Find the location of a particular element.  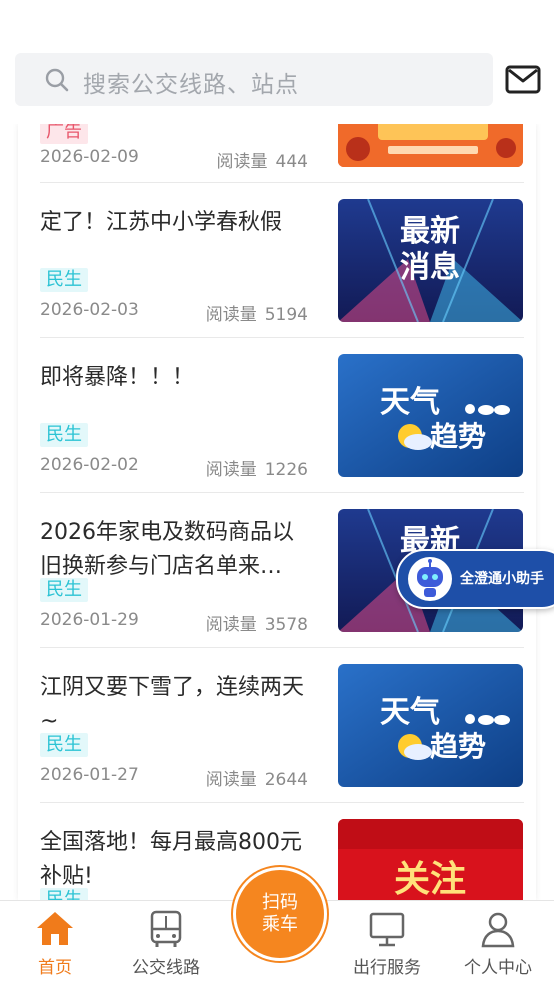

thumb-text: 关注 is located at coordinates (430, 879).